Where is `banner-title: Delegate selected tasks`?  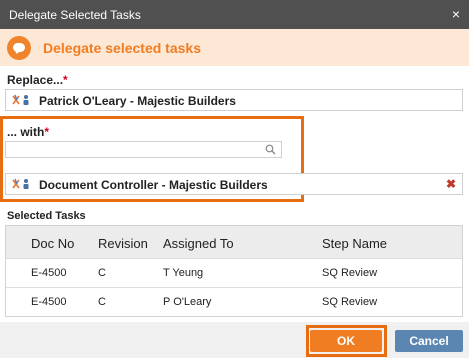 banner-title: Delegate selected tasks is located at coordinates (122, 48).